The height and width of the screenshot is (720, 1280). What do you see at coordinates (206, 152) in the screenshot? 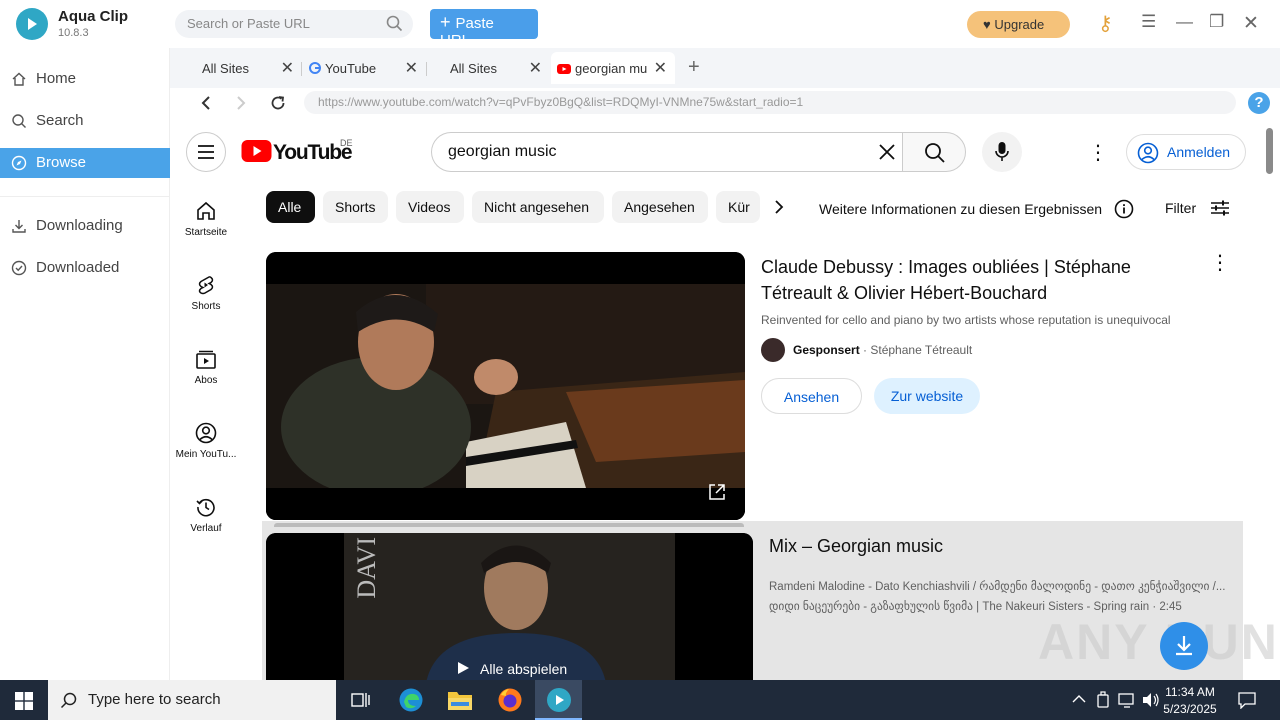
I see `yt-guide-menu-button` at bounding box center [206, 152].